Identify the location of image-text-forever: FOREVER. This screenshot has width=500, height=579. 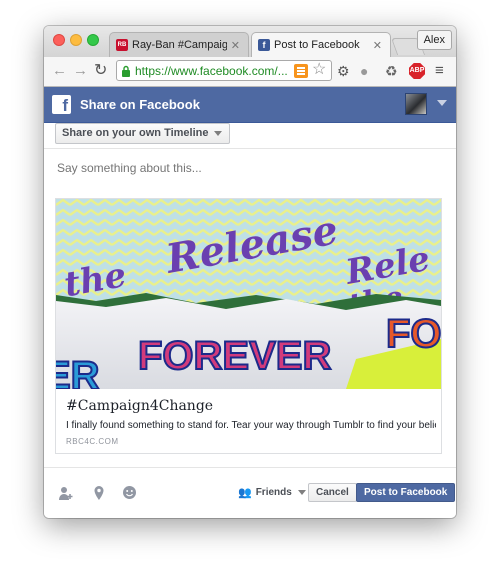
(234, 356).